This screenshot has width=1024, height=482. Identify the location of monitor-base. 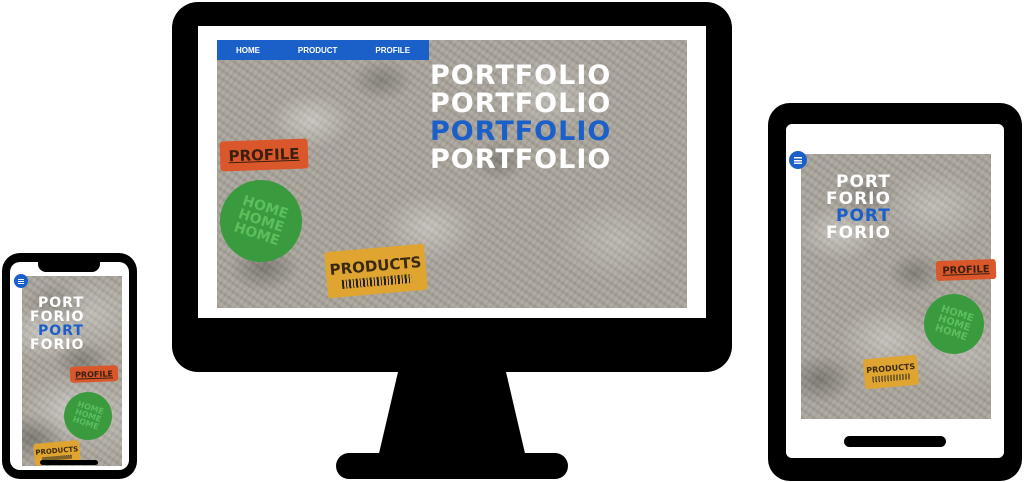
(452, 466).